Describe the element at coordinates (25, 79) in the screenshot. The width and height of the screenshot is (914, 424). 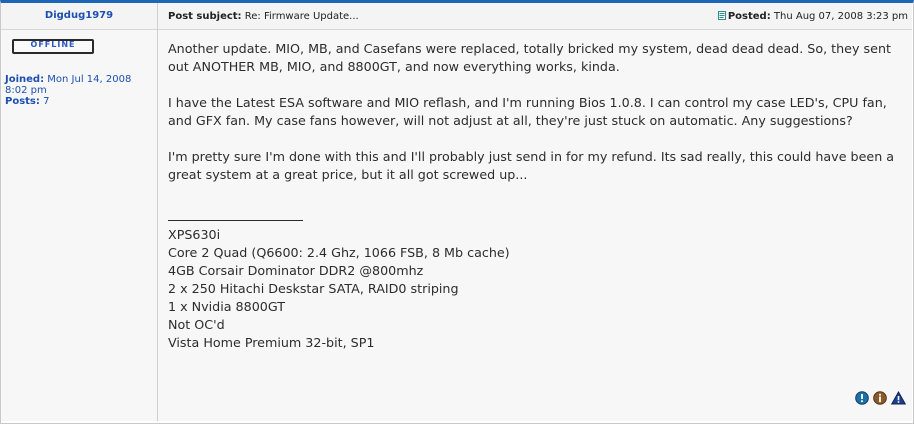
I see `joined-label: Joined:` at that location.